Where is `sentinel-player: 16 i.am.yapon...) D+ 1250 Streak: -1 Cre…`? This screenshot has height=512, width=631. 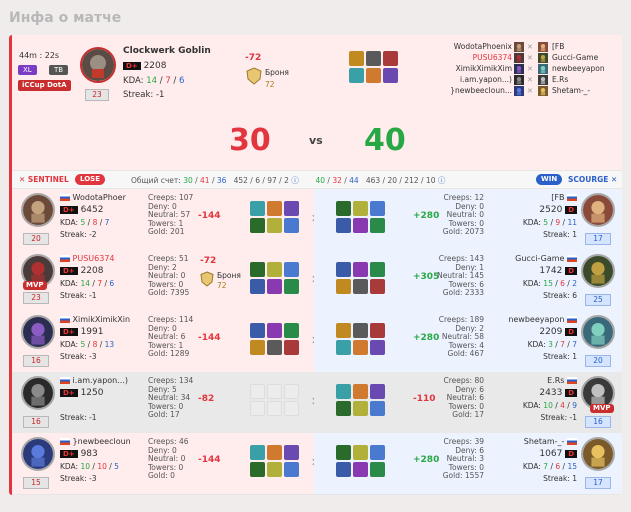 sentinel-player: 16 i.am.yapon...) D+ 1250 Streak: -1 Cre… is located at coordinates (163, 402).